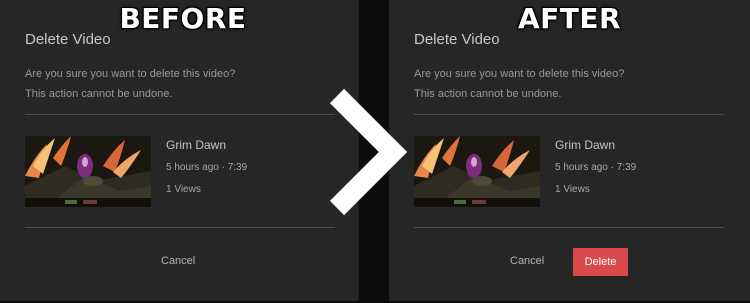 This screenshot has width=750, height=303. Describe the element at coordinates (368, 152) in the screenshot. I see `chevron-right-icon` at that location.